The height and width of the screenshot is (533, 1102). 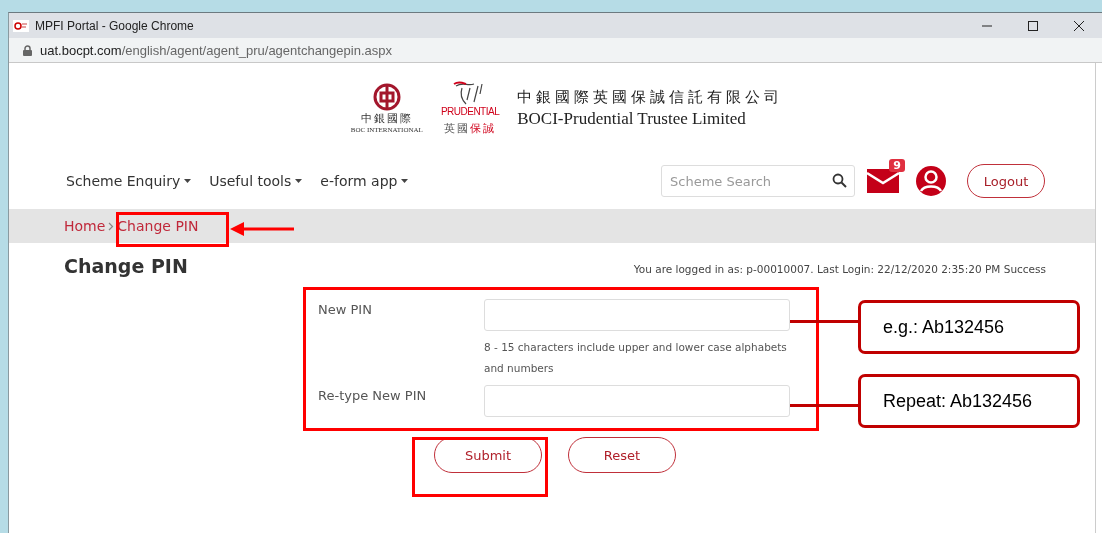 What do you see at coordinates (969, 327) in the screenshot?
I see `callout-note: e.g.: Ab132456` at bounding box center [969, 327].